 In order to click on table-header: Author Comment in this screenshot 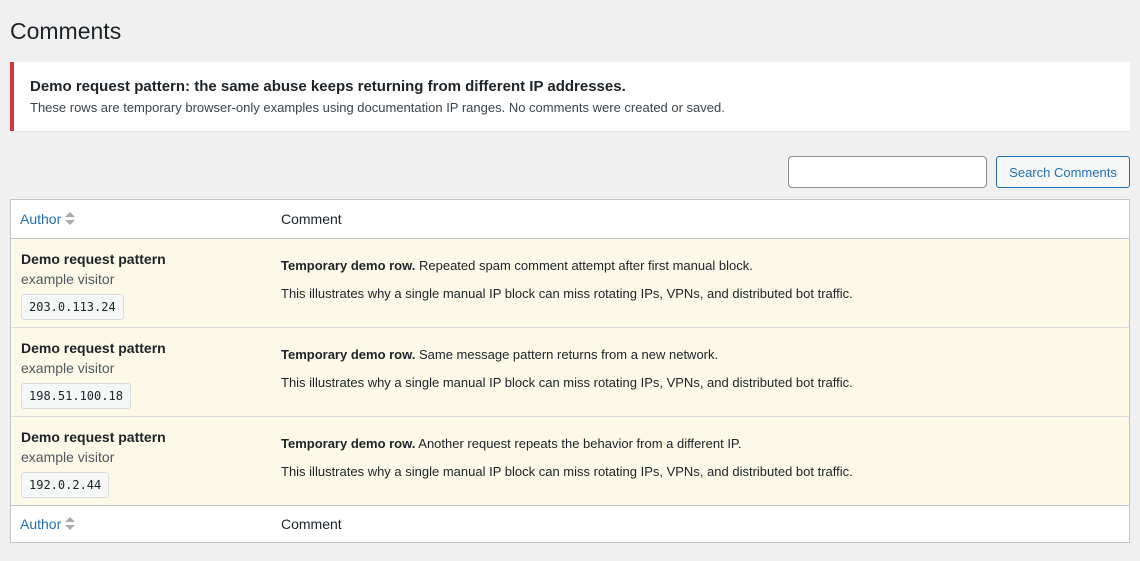, I will do `click(570, 219)`.